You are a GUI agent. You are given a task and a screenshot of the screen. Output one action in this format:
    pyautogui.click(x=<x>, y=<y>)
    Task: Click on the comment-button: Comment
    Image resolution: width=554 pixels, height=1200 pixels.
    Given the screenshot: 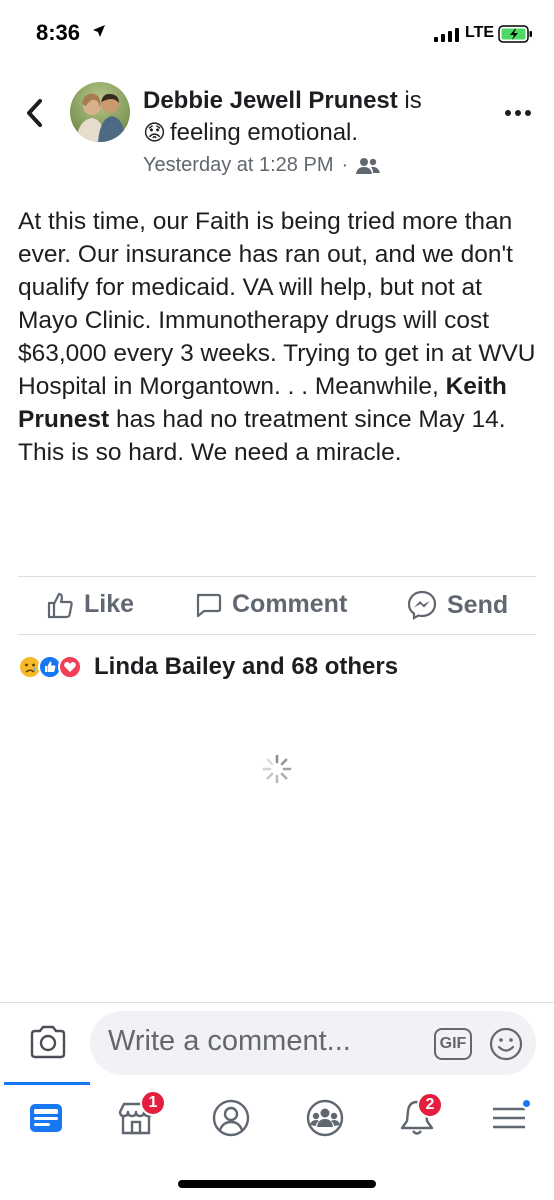 What is the action you would take?
    pyautogui.click(x=270, y=604)
    